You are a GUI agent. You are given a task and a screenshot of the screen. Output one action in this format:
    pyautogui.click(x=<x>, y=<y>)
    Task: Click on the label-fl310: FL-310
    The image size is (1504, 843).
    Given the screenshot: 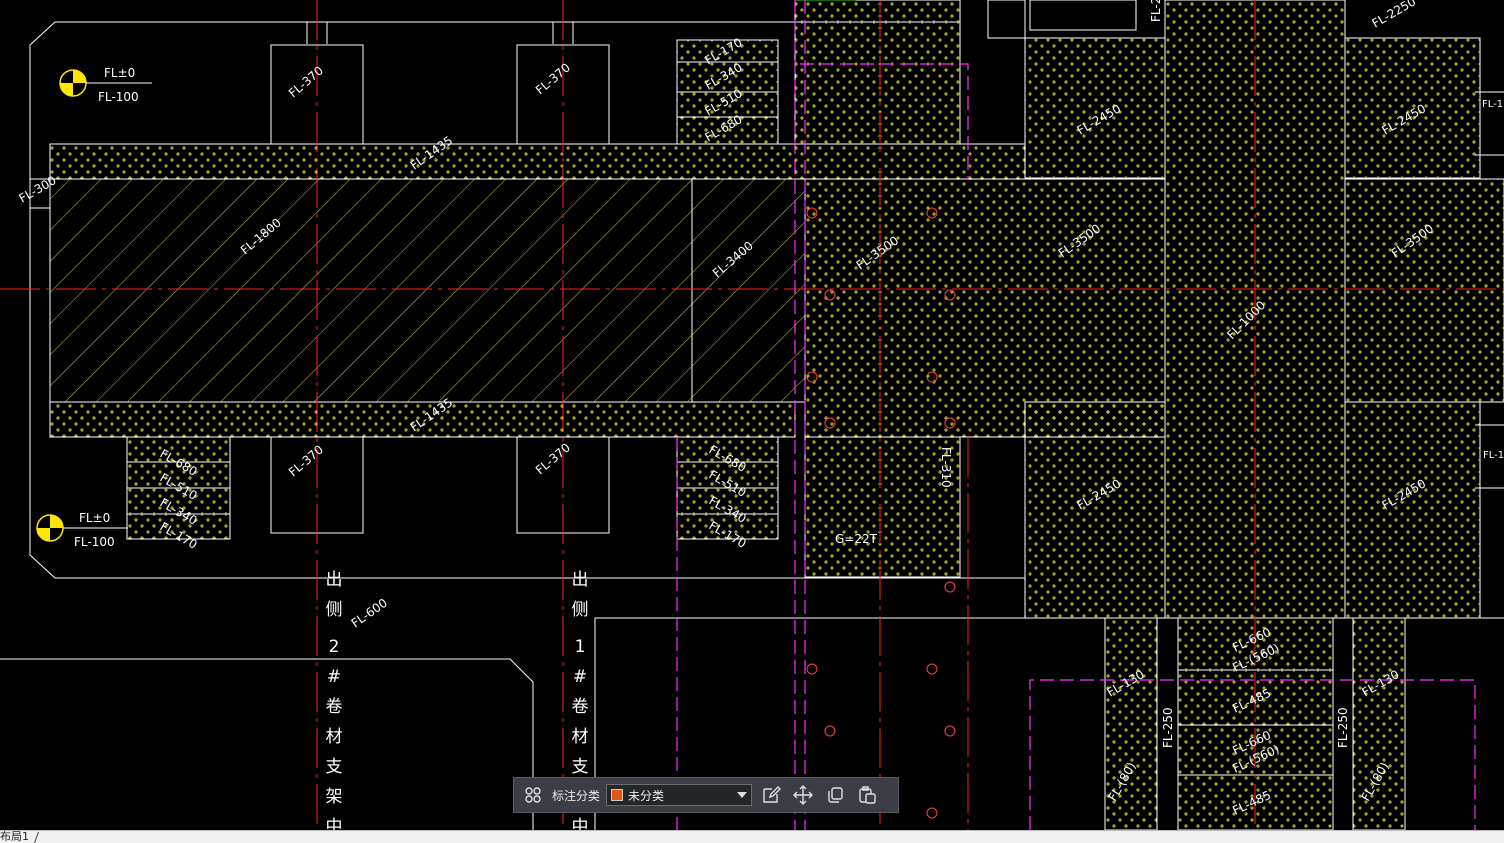 What is the action you would take?
    pyautogui.click(x=946, y=467)
    